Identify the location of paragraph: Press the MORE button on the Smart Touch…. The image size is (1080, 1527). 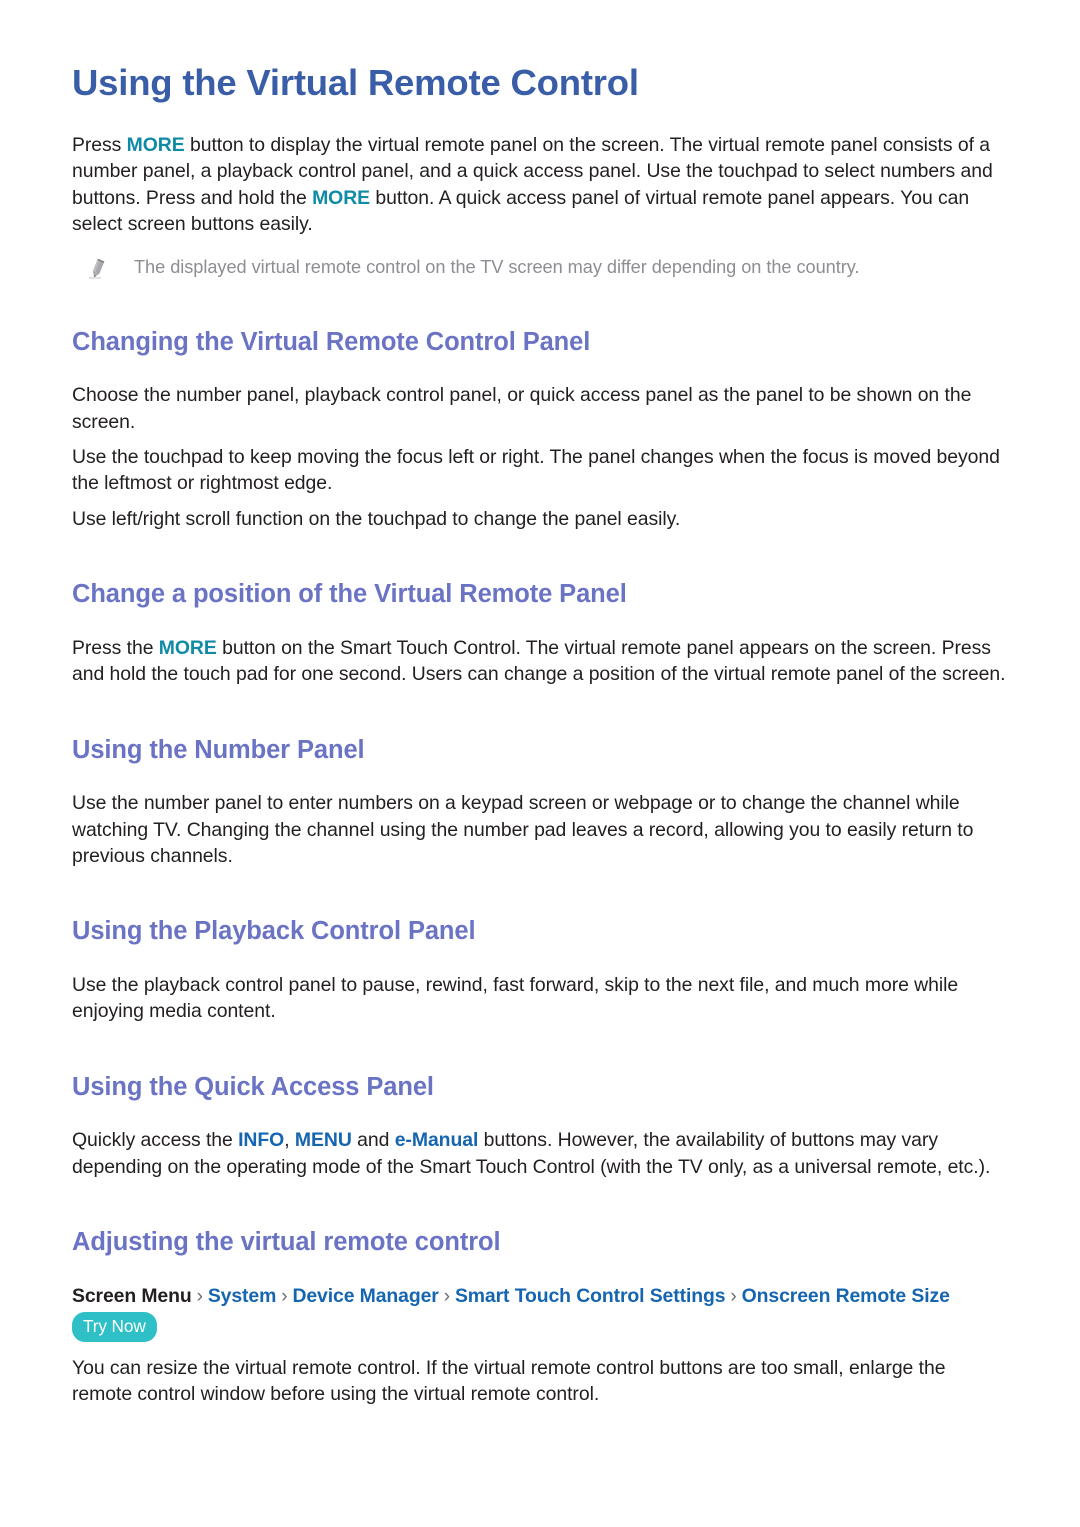
(540, 661).